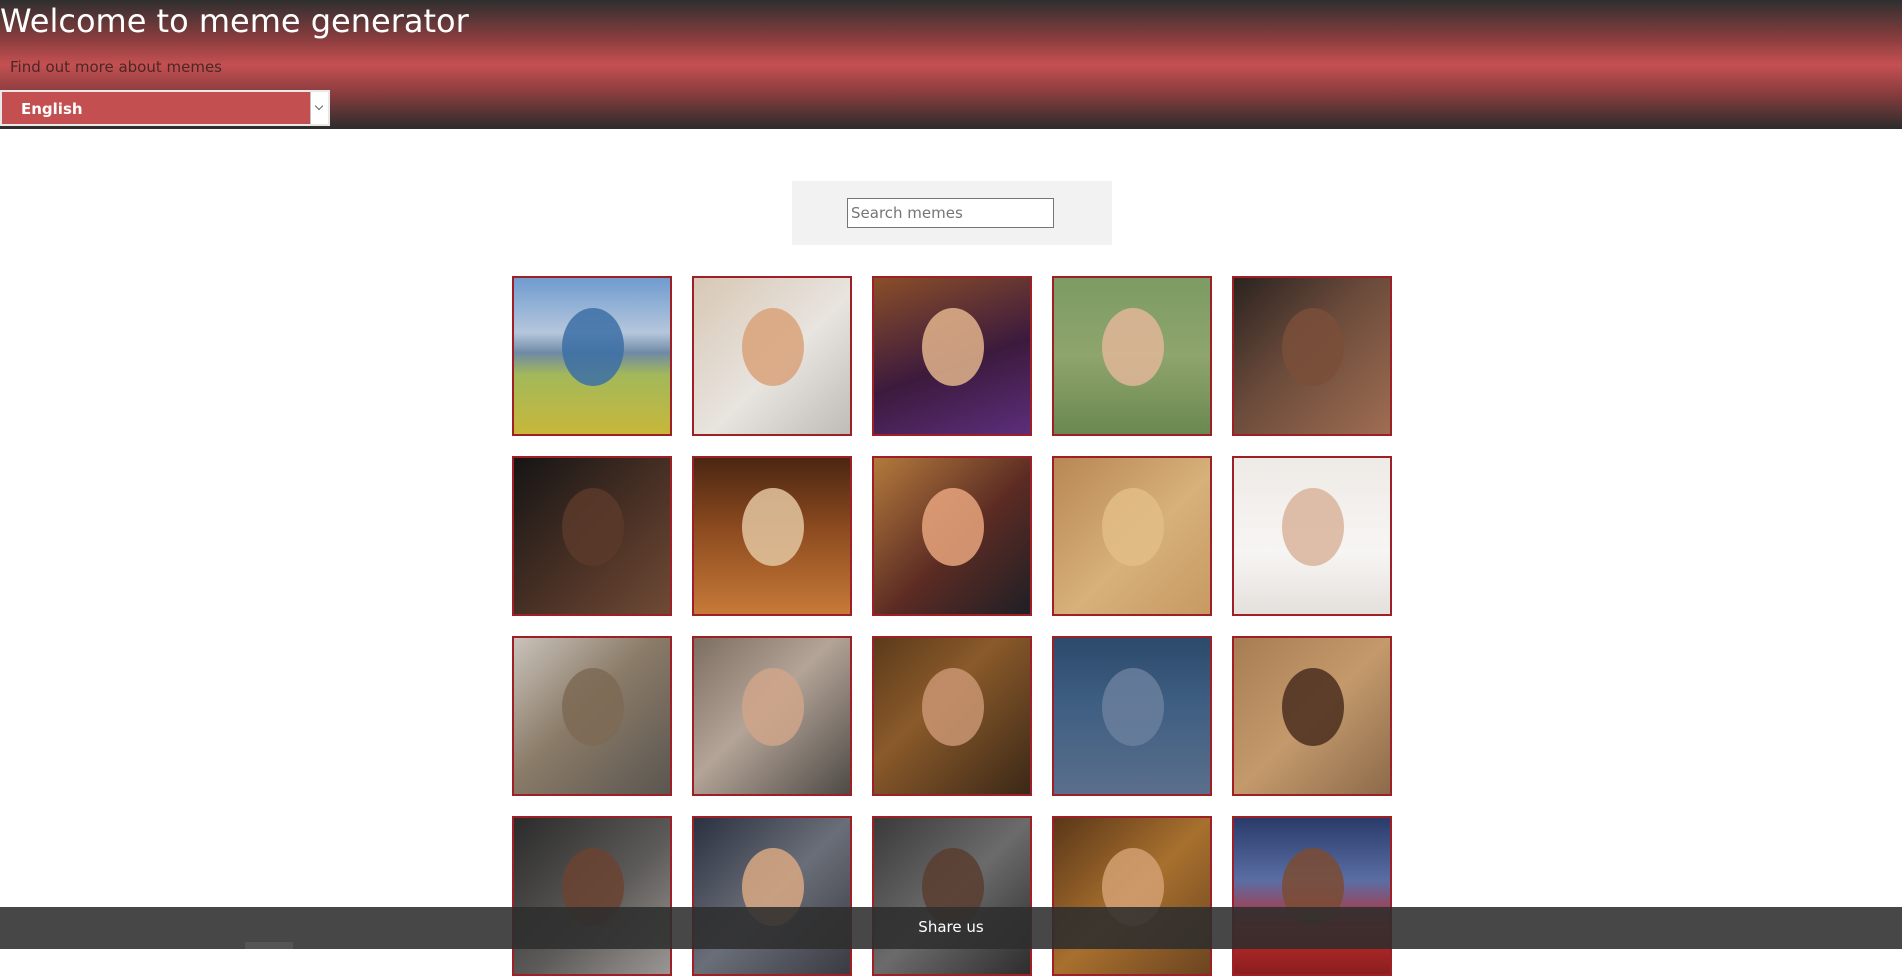 The height and width of the screenshot is (976, 1902). Describe the element at coordinates (773, 527) in the screenshot. I see `meme-image-yoga-dog` at that location.